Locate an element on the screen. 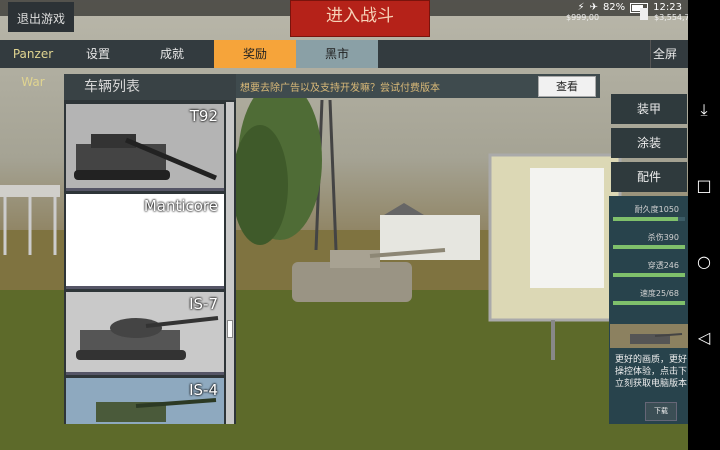  promo-line: 更好的画质，更好 is located at coordinates (651, 360).